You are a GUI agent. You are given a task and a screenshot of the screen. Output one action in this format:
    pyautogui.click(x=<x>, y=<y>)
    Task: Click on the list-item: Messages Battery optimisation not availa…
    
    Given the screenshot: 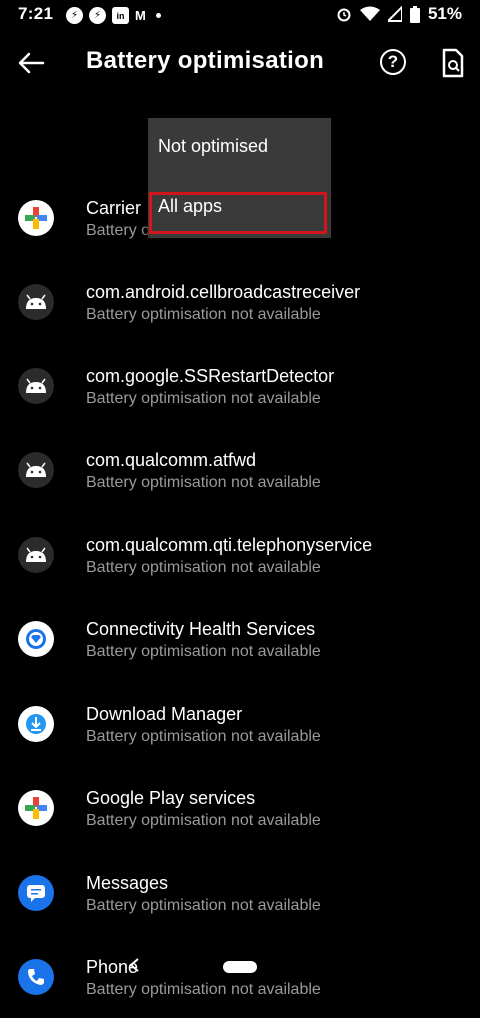 What is the action you would take?
    pyautogui.click(x=240, y=892)
    